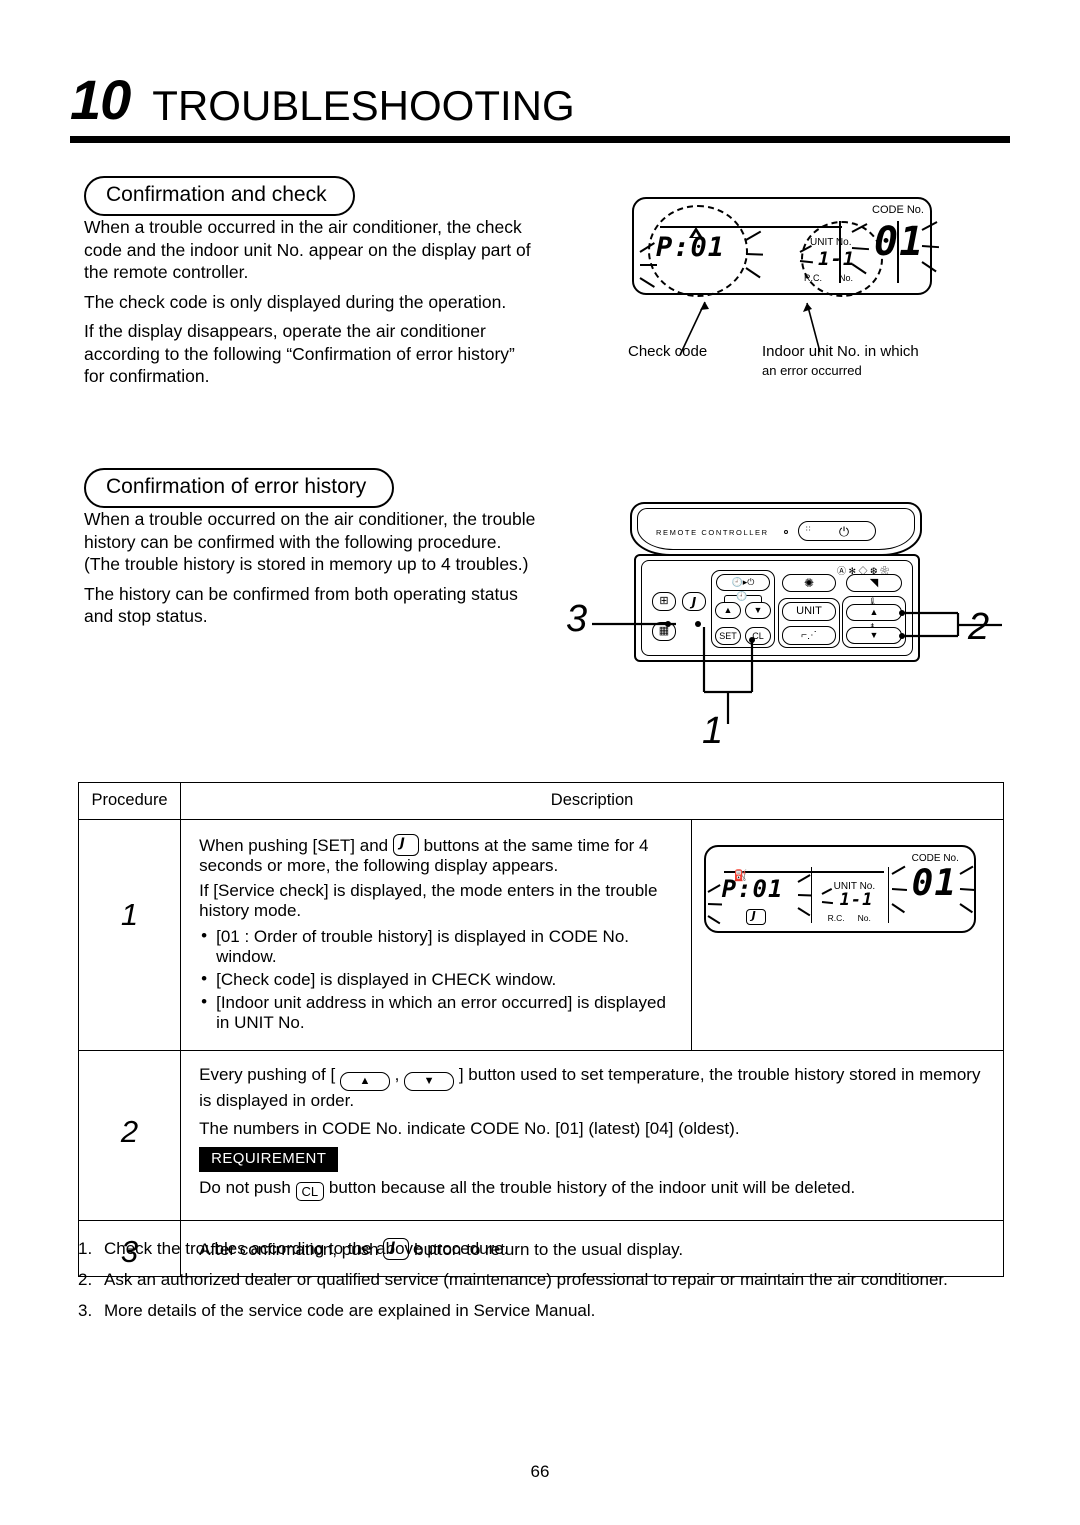  I want to click on note-1-number: 1., so click(85, 1248).